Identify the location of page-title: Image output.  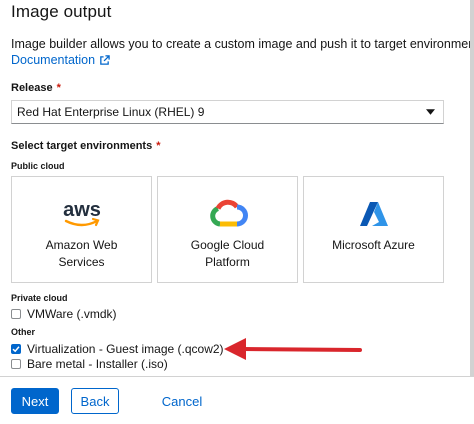
(61, 11).